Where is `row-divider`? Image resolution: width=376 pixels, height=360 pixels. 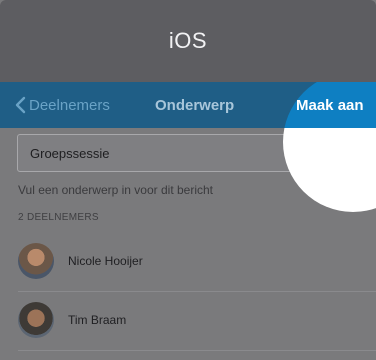 row-divider is located at coordinates (197, 350).